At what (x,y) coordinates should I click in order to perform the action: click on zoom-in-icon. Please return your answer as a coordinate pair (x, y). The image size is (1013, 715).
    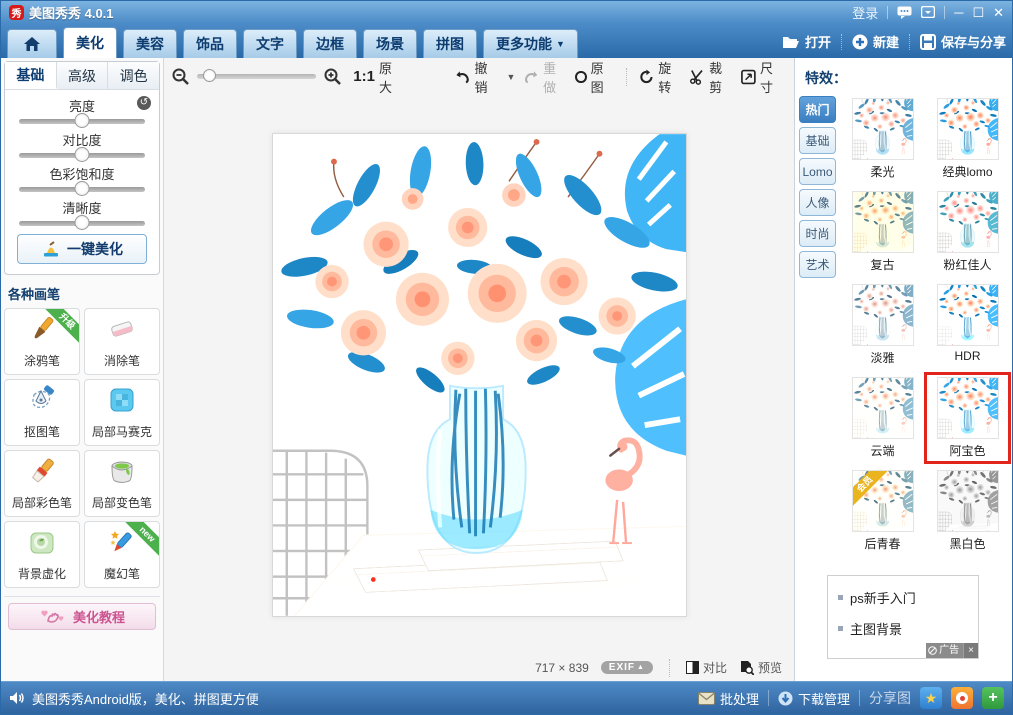
    Looking at the image, I should click on (333, 76).